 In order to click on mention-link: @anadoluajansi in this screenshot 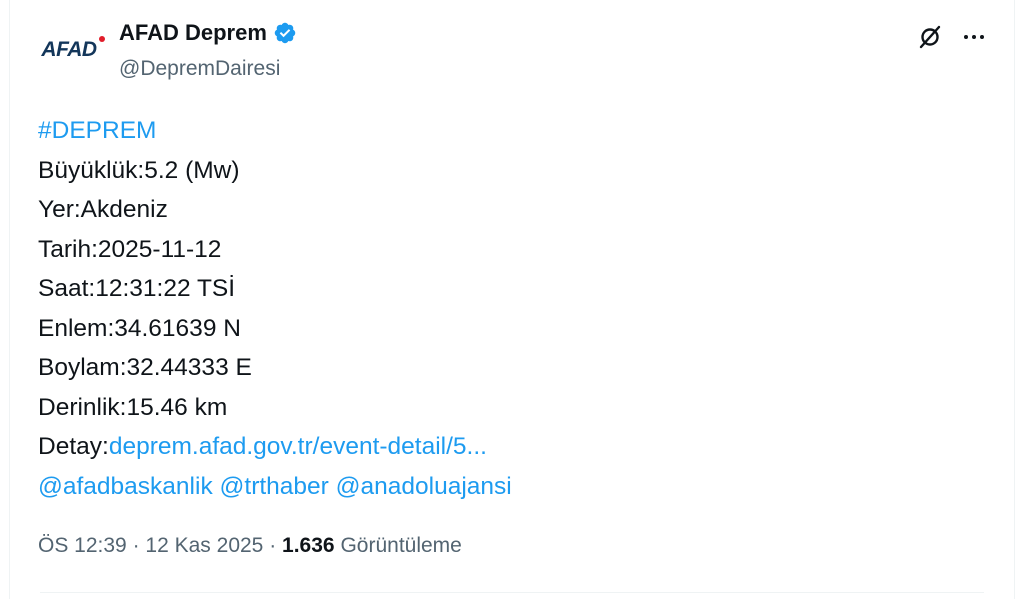, I will do `click(424, 486)`.